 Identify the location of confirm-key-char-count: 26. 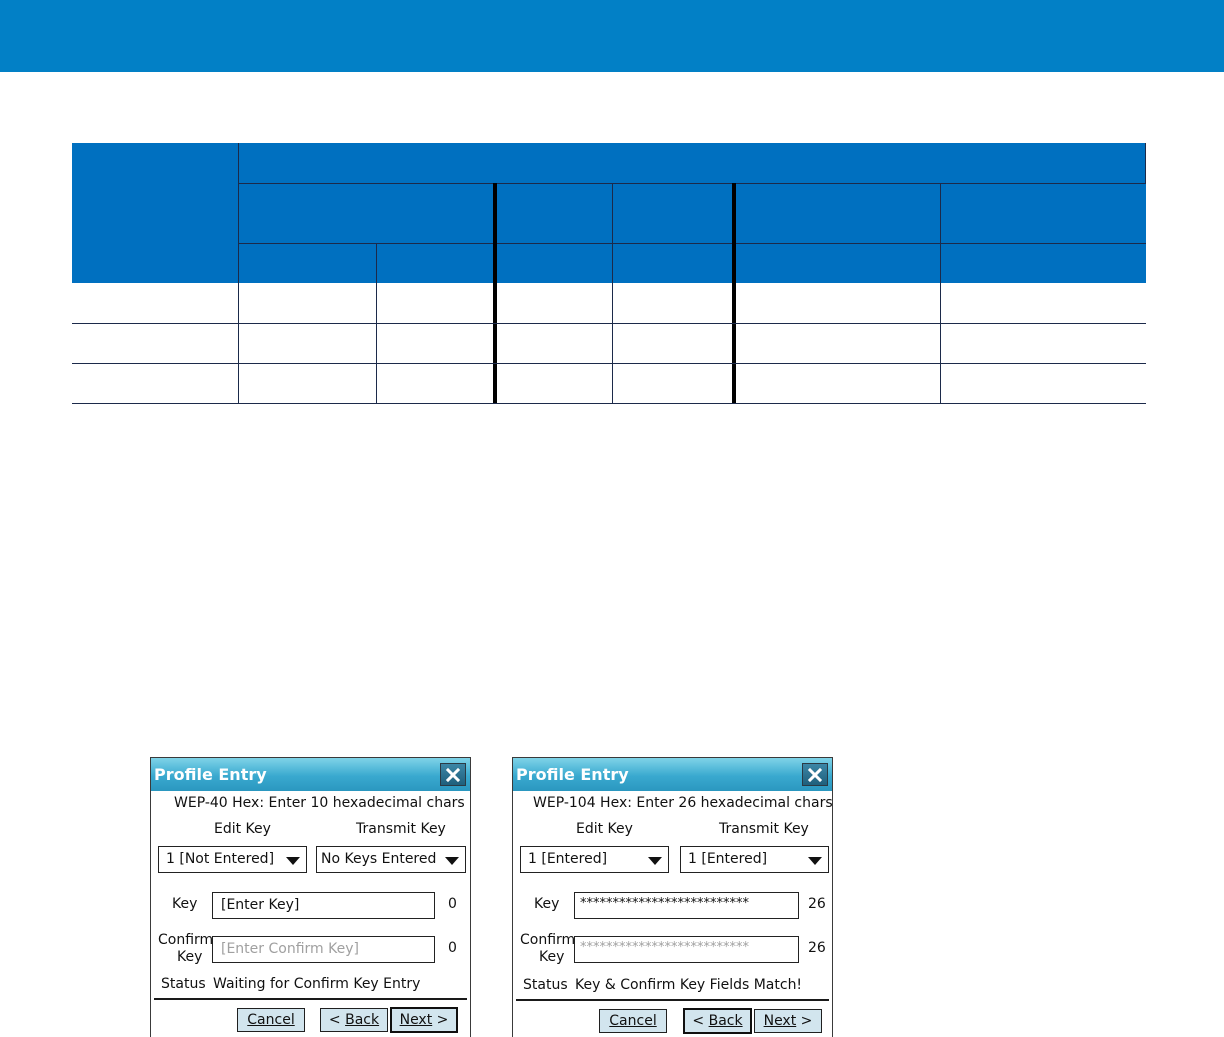
(817, 948).